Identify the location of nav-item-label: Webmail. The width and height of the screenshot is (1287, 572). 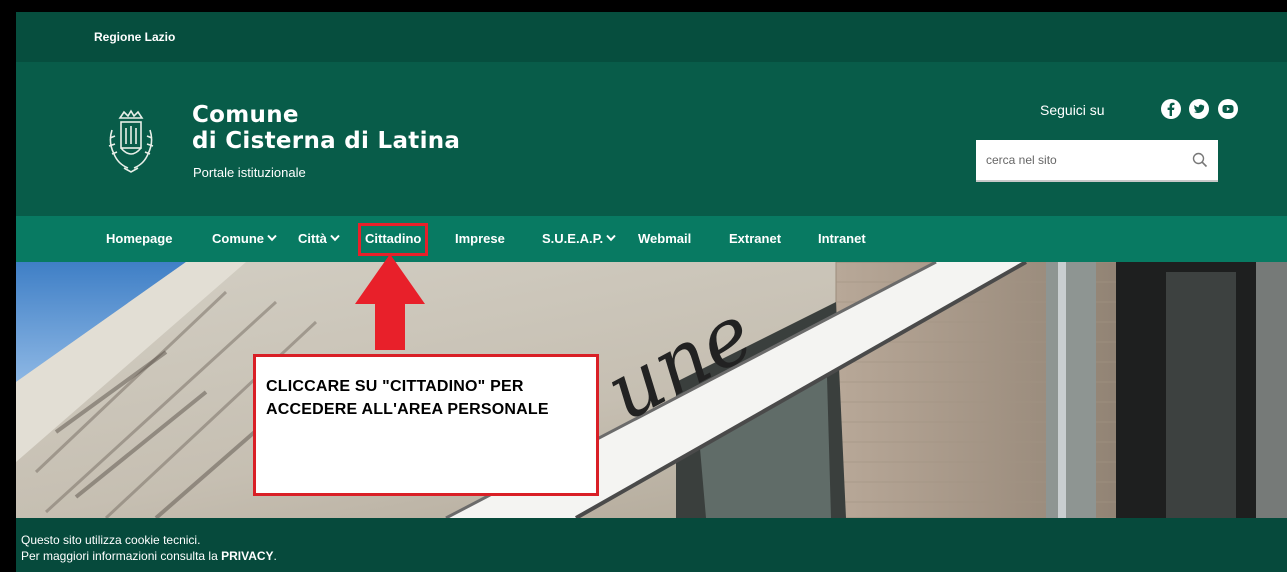
(665, 238).